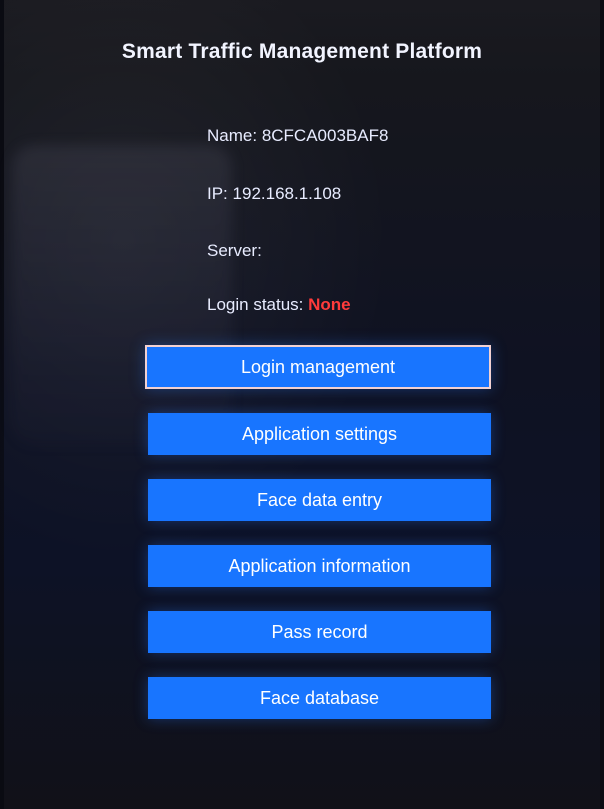 This screenshot has height=809, width=604. I want to click on face-database-button: Face database, so click(319, 698).